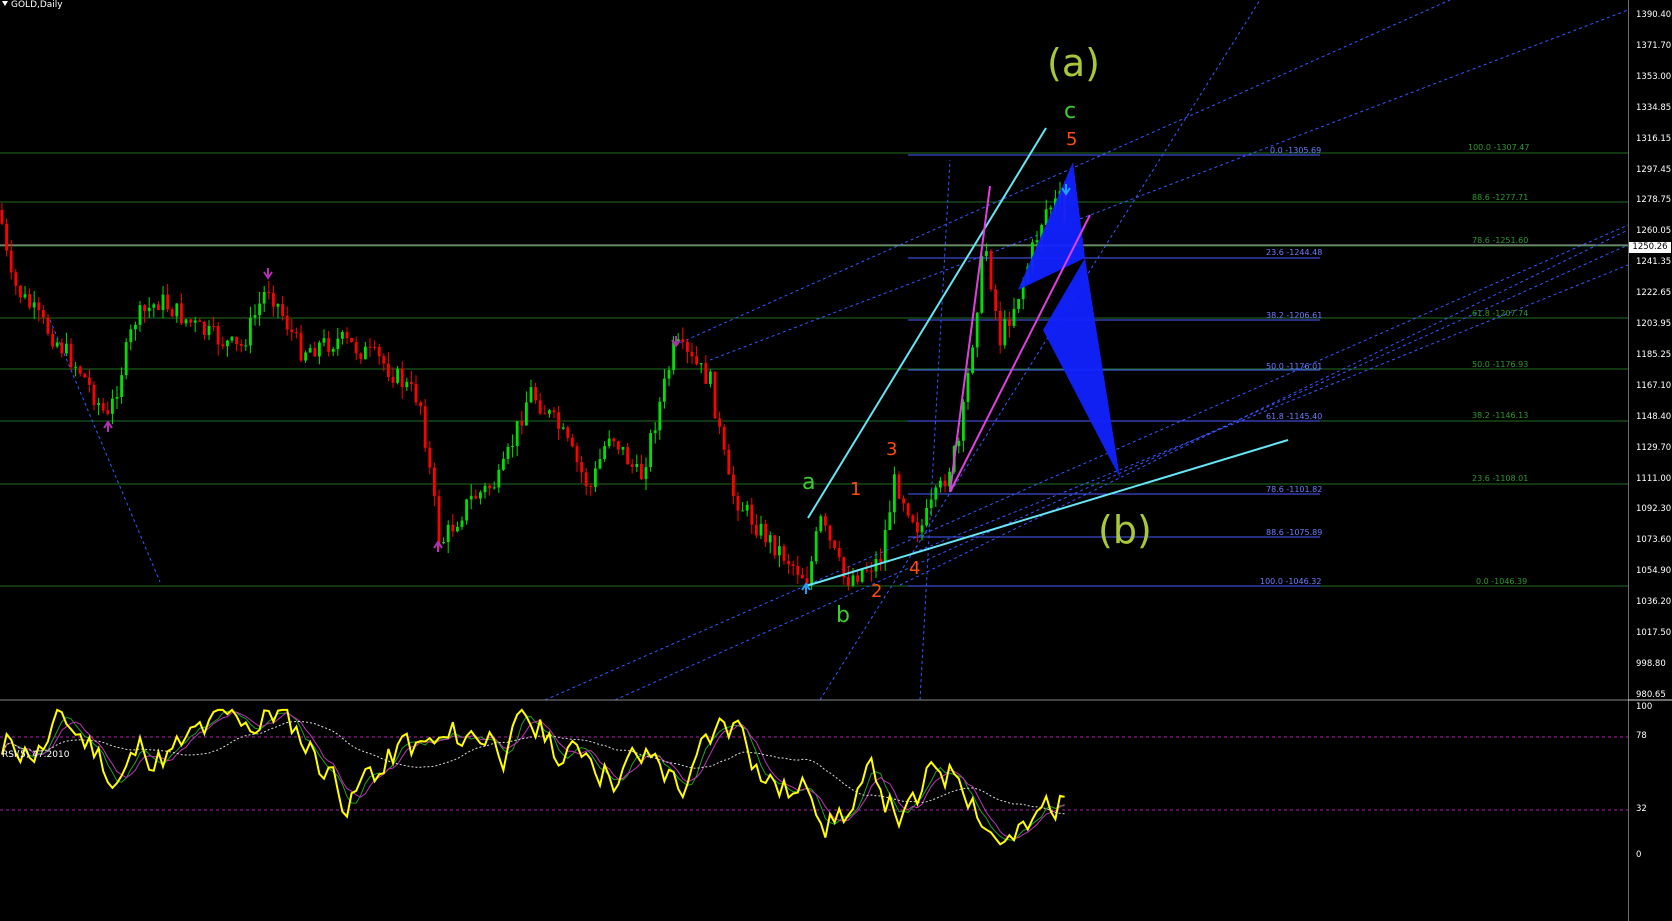 The height and width of the screenshot is (921, 1672). Describe the element at coordinates (1500, 364) in the screenshot. I see `fib-green-50: 50.0 -1176.93` at that location.